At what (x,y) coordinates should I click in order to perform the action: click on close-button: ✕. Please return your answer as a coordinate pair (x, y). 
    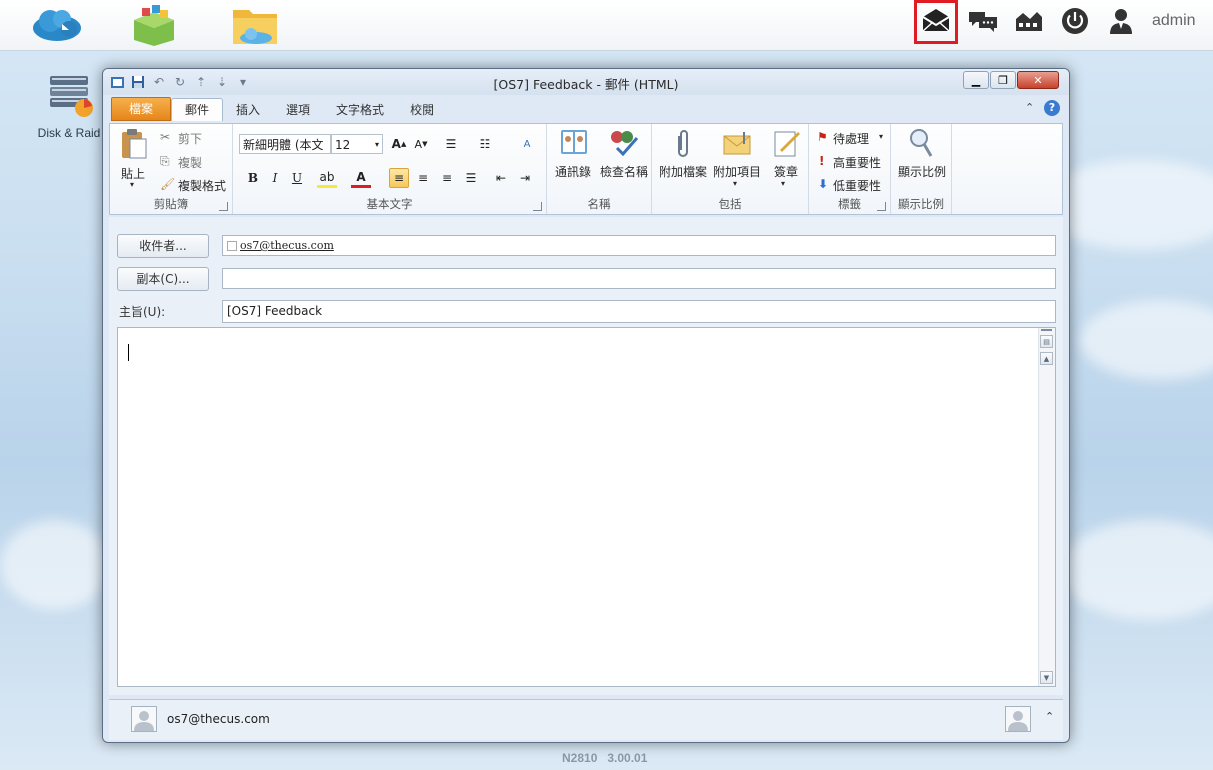
    Looking at the image, I should click on (1038, 80).